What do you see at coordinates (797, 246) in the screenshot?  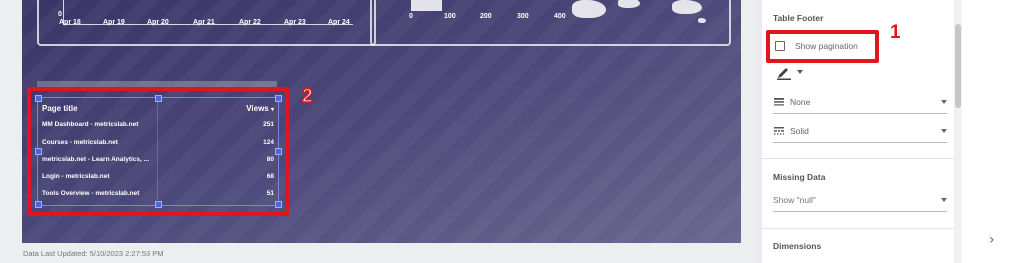 I see `dimensions-section-title: Dimensions` at bounding box center [797, 246].